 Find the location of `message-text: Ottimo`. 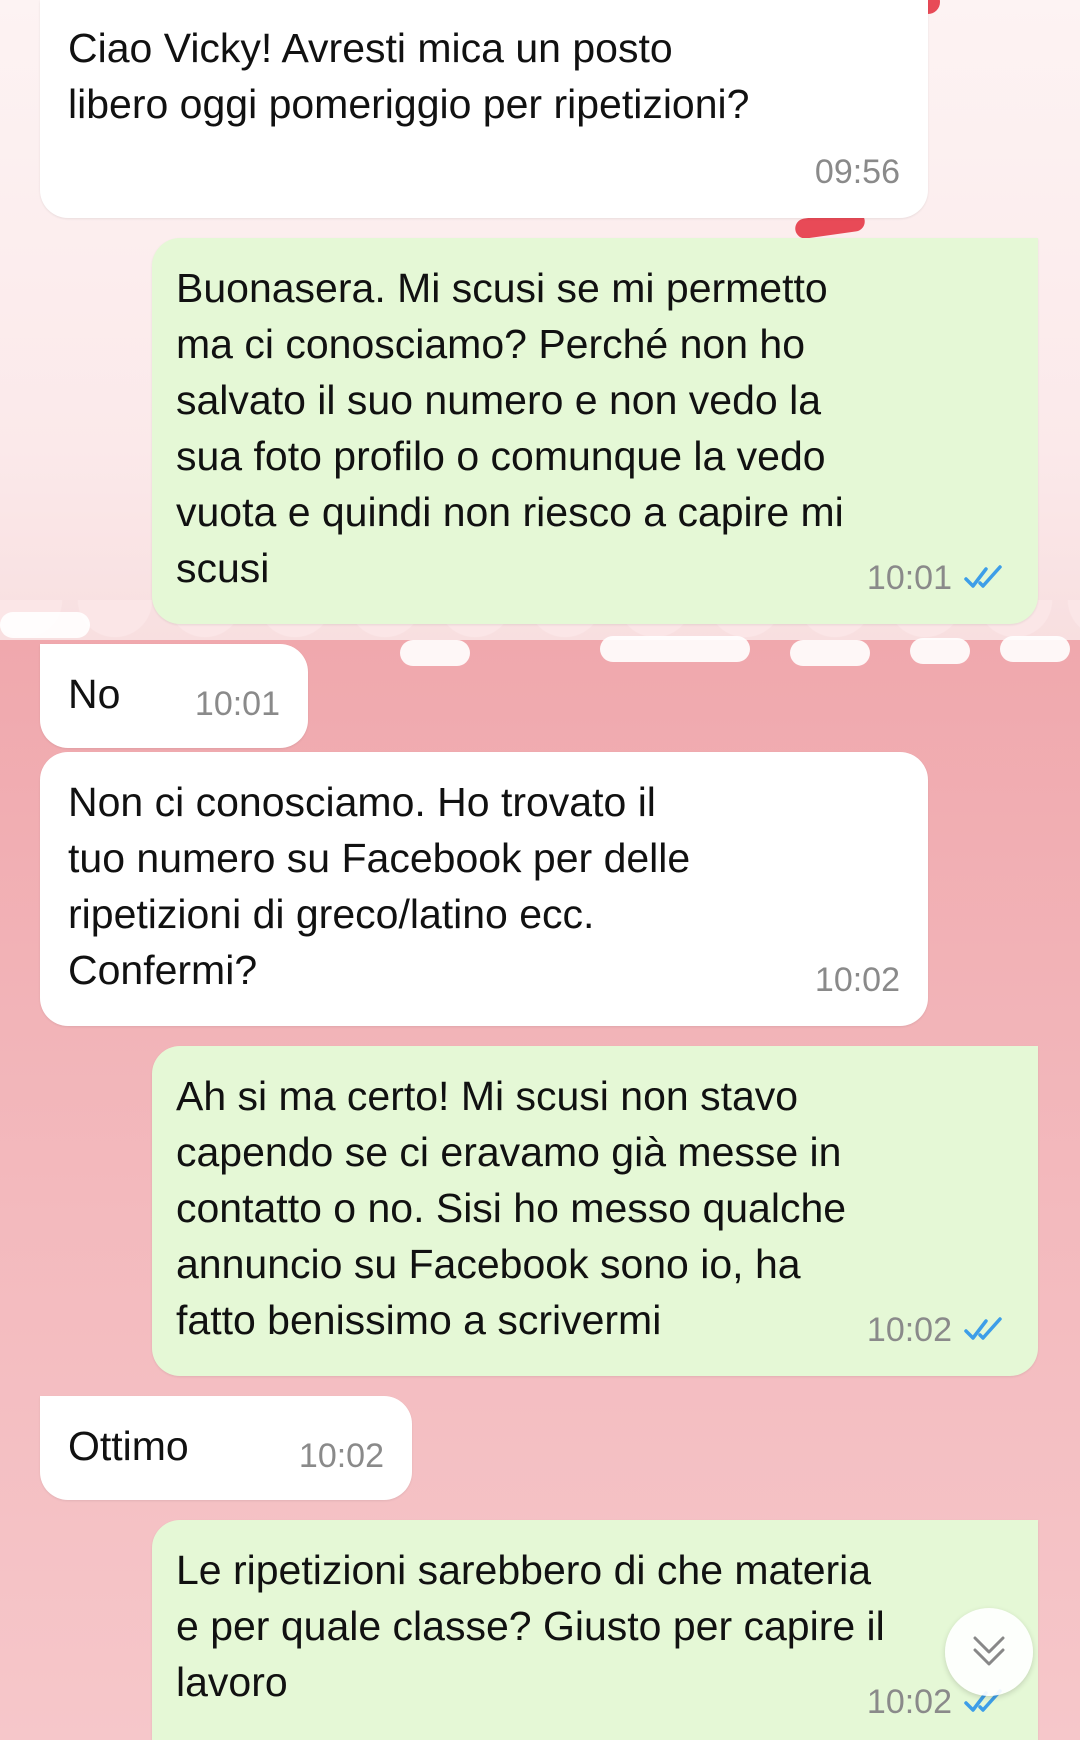

message-text: Ottimo is located at coordinates (128, 1446).